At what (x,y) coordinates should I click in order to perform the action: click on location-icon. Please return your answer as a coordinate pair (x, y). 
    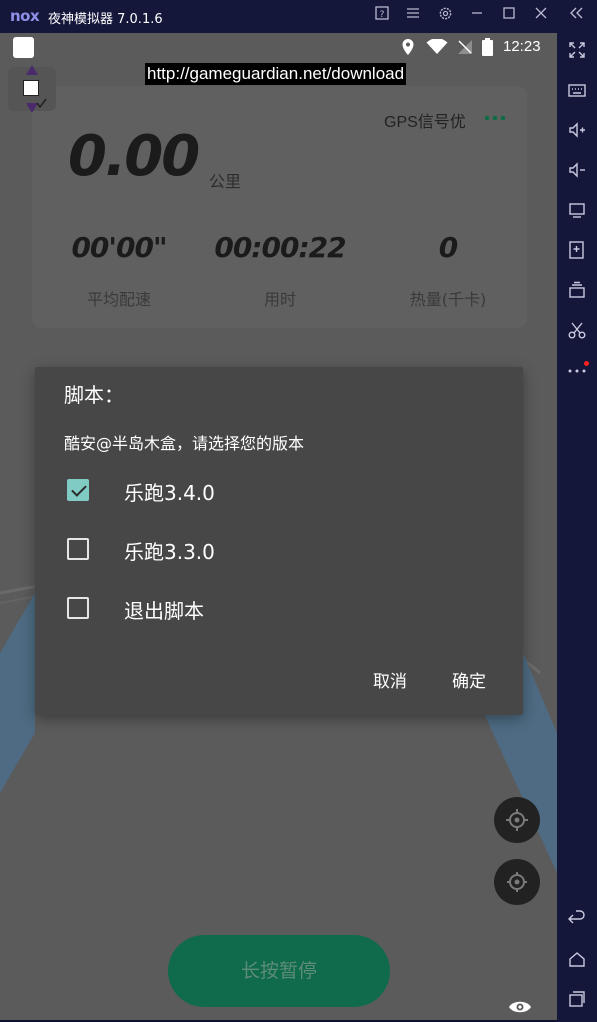
    Looking at the image, I should click on (408, 49).